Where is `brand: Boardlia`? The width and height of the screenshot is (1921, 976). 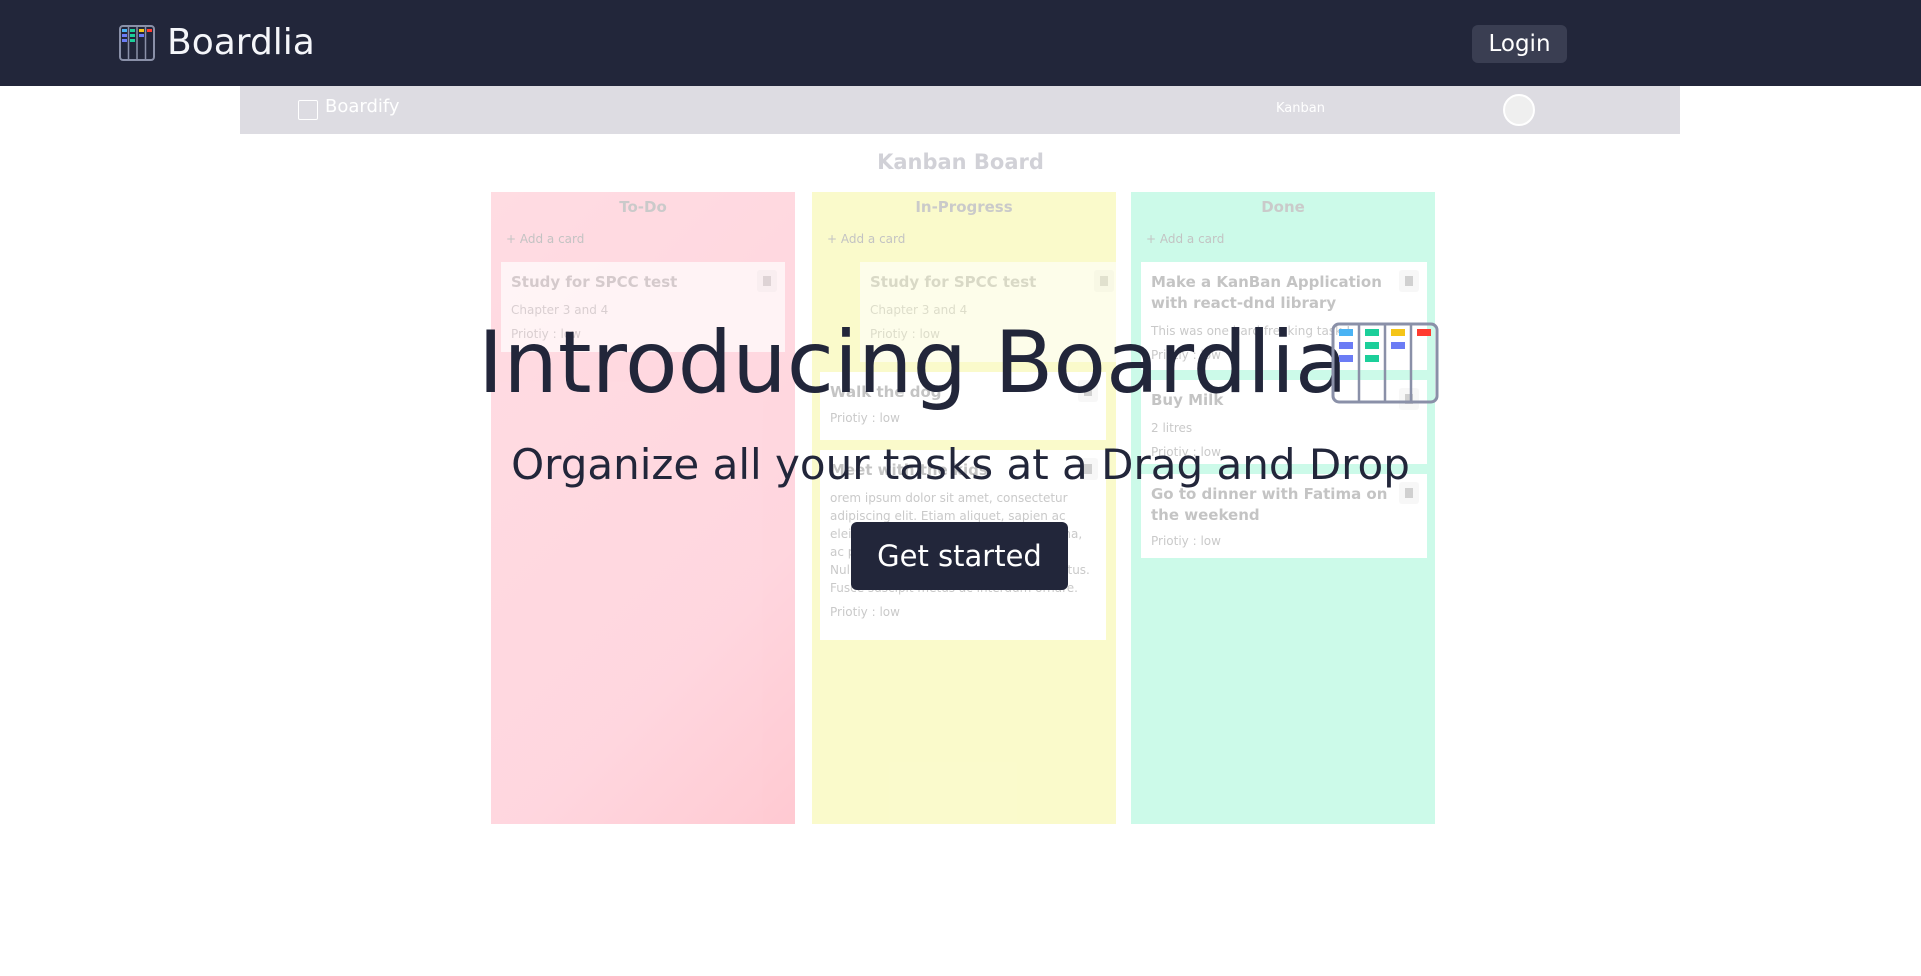
brand: Boardlia is located at coordinates (217, 43).